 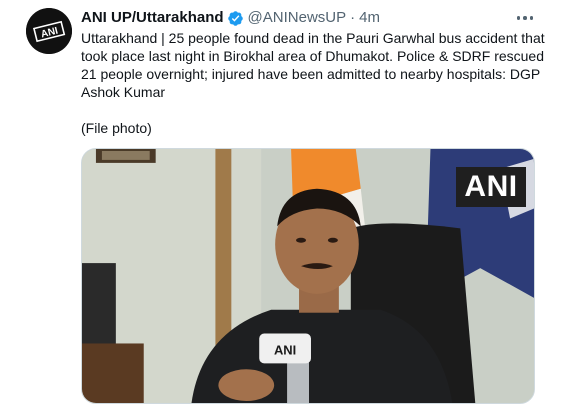 I want to click on timestamp: 4m, so click(x=369, y=18).